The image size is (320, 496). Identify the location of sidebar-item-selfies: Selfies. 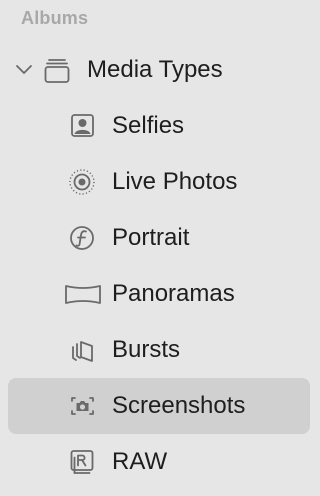
(159, 126).